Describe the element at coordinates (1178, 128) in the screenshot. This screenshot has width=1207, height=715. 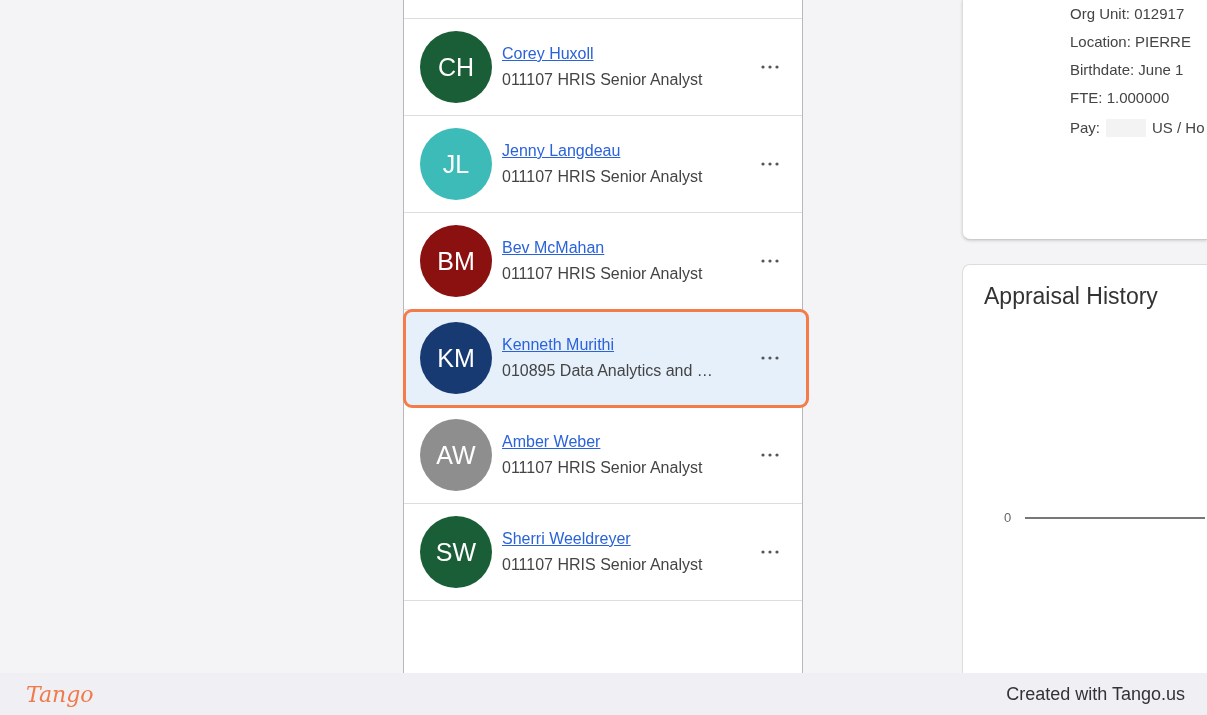
I see `detail-line: US / Ho` at that location.